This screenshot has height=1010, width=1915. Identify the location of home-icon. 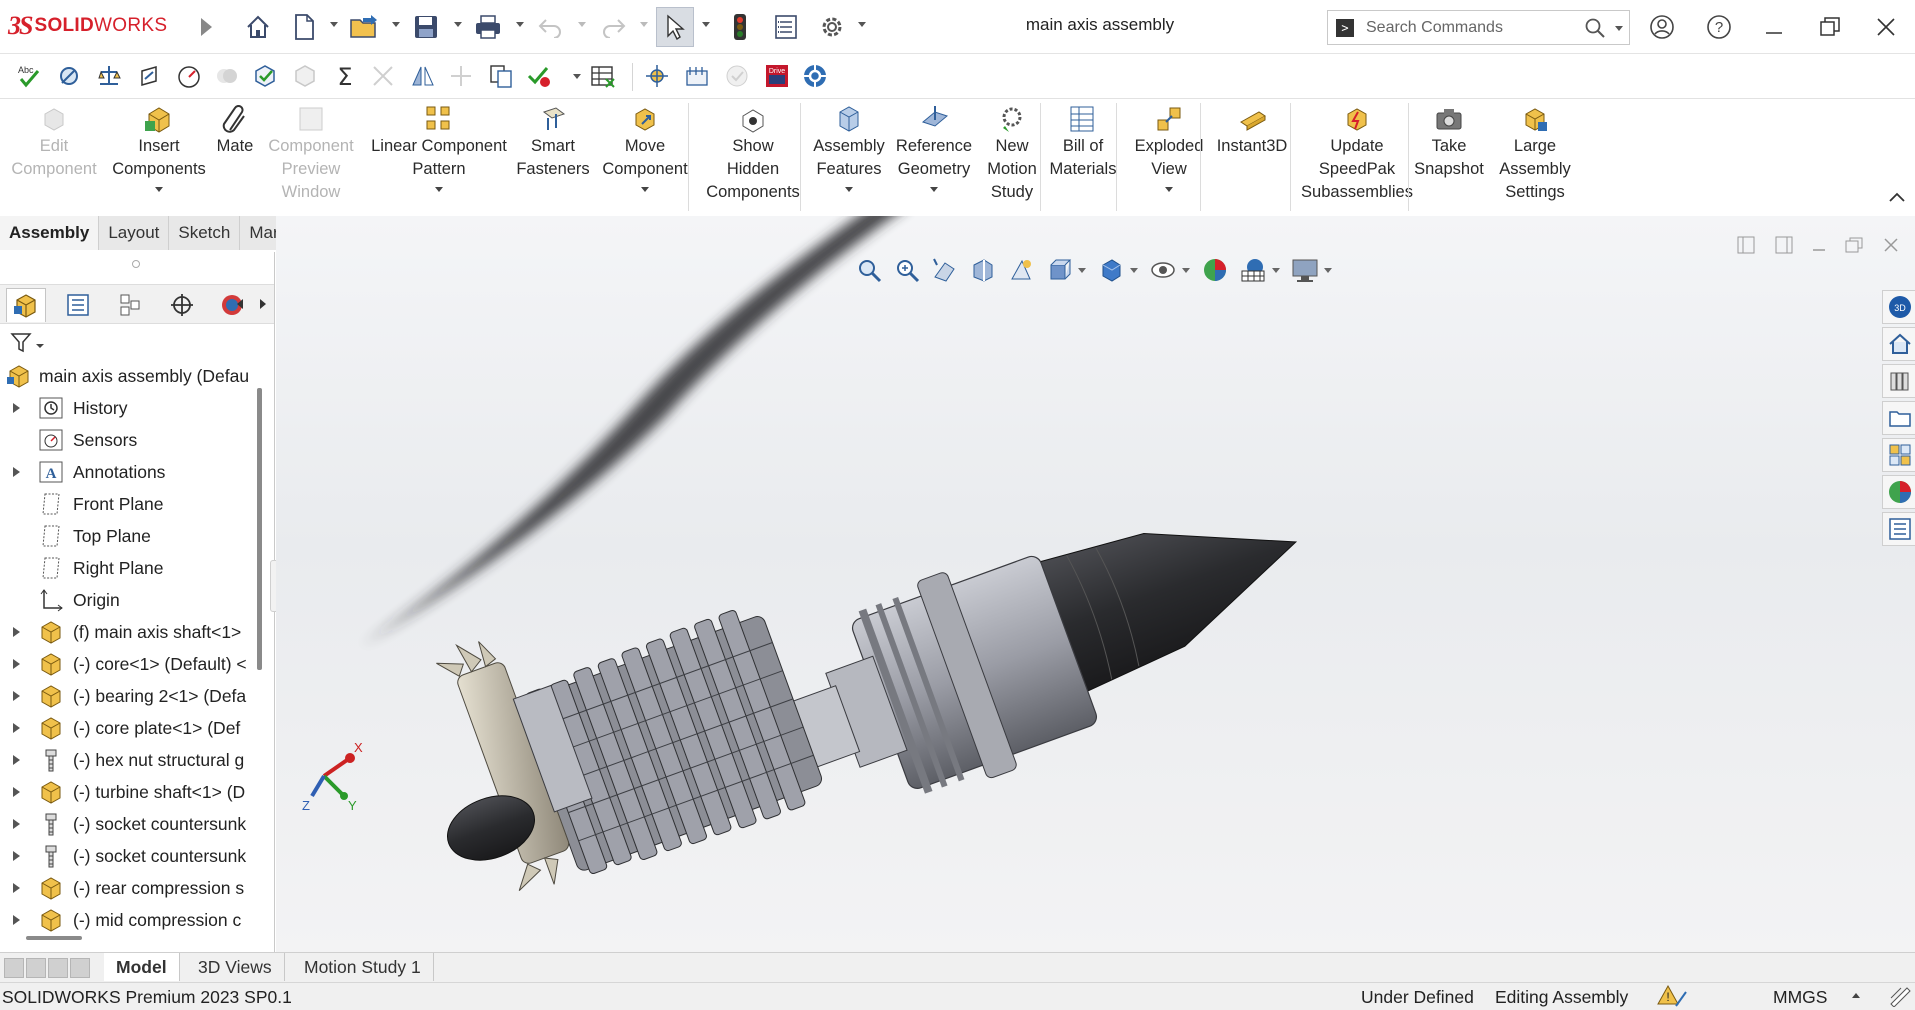
(258, 27).